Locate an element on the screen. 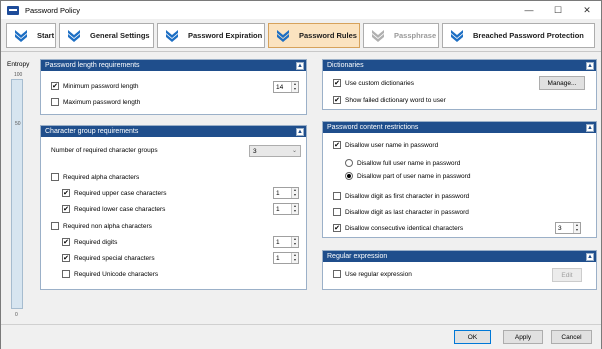 This screenshot has width=602, height=349. max-length-checkbox is located at coordinates (55, 102).